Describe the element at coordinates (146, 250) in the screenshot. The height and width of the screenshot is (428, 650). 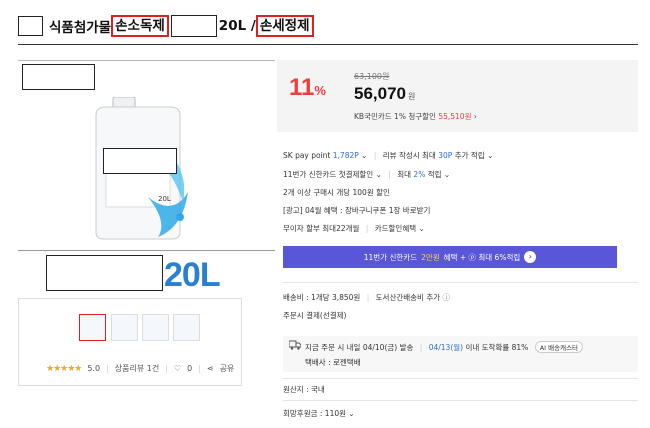
I see `image-divider` at that location.